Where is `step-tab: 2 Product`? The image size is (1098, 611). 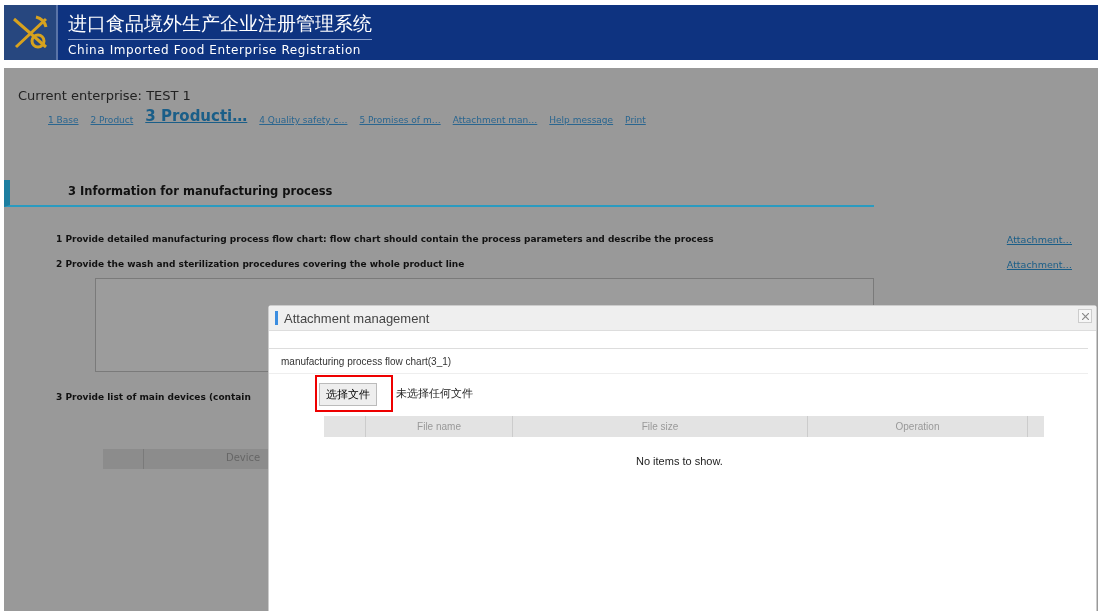
step-tab: 2 Product is located at coordinates (112, 120).